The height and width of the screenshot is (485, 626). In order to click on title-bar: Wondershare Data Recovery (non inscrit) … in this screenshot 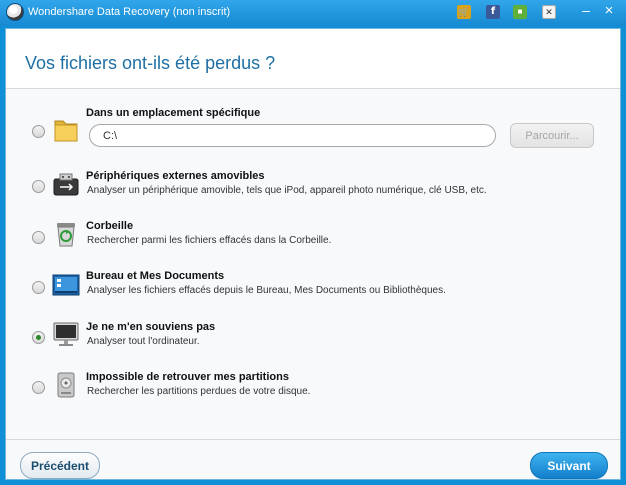, I will do `click(313, 13)`.